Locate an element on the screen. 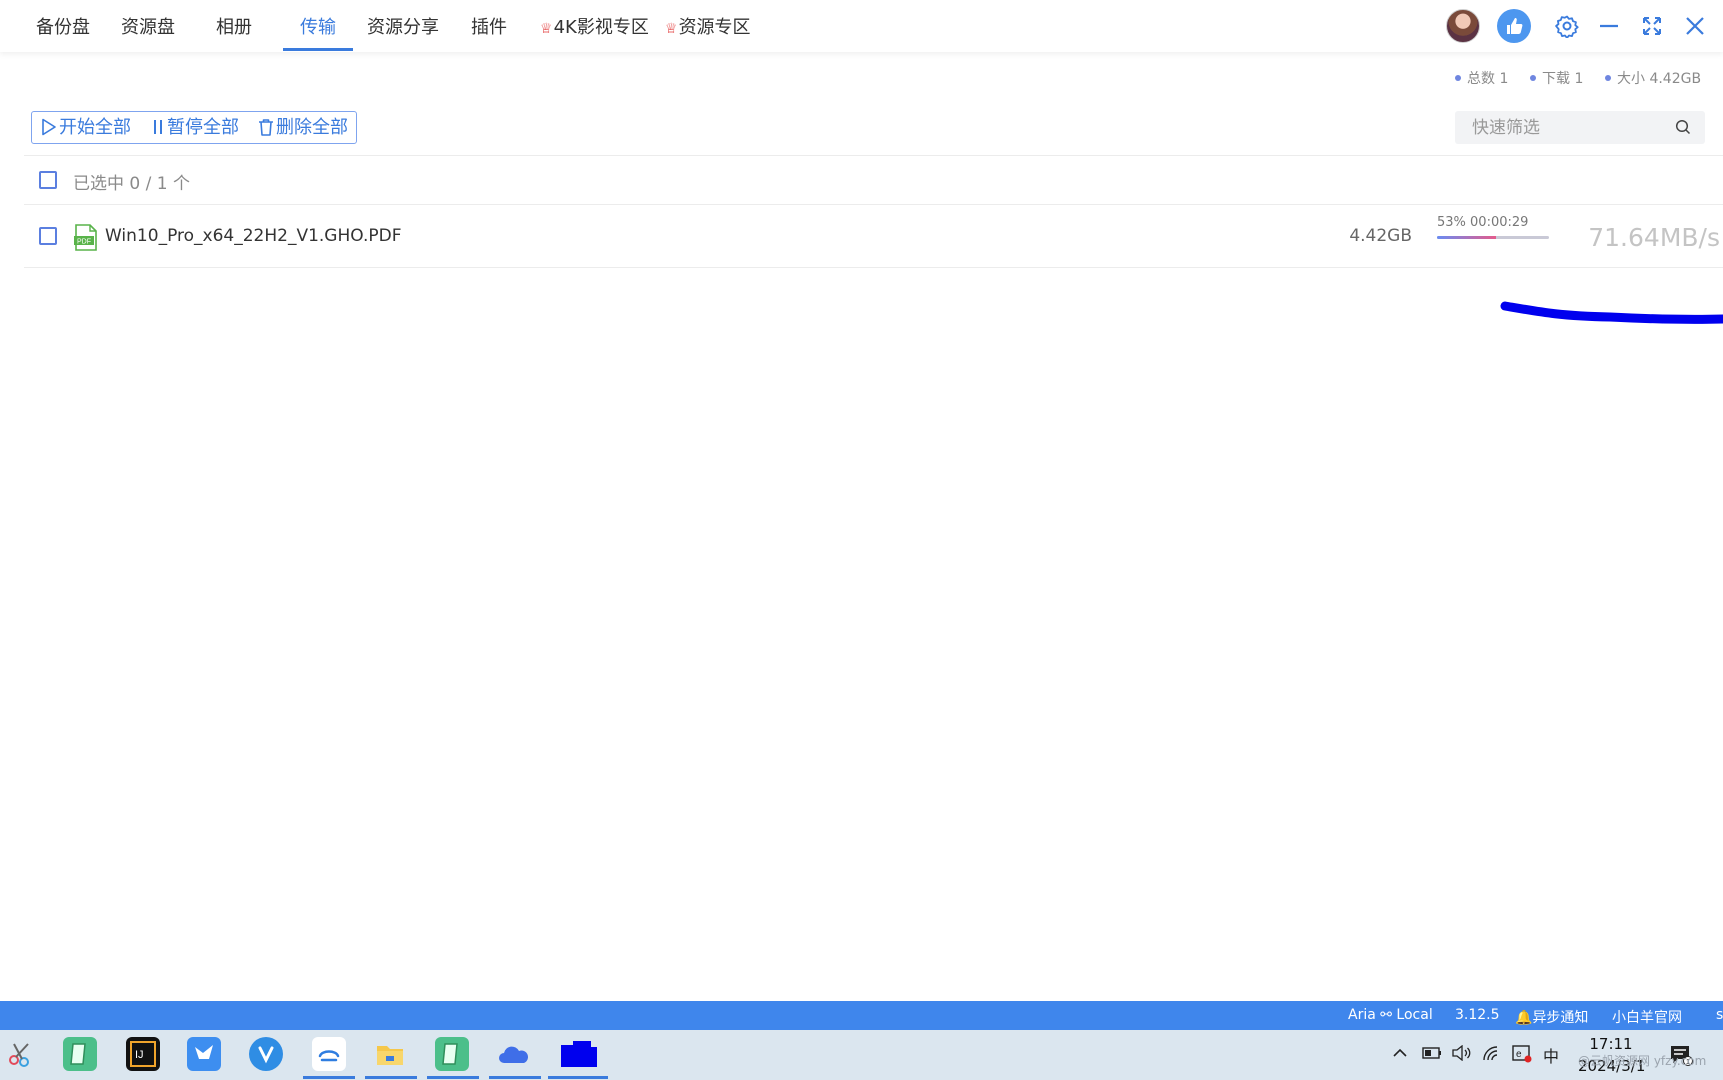 The height and width of the screenshot is (1080, 1723). fullscreen-button is located at coordinates (1652, 26).